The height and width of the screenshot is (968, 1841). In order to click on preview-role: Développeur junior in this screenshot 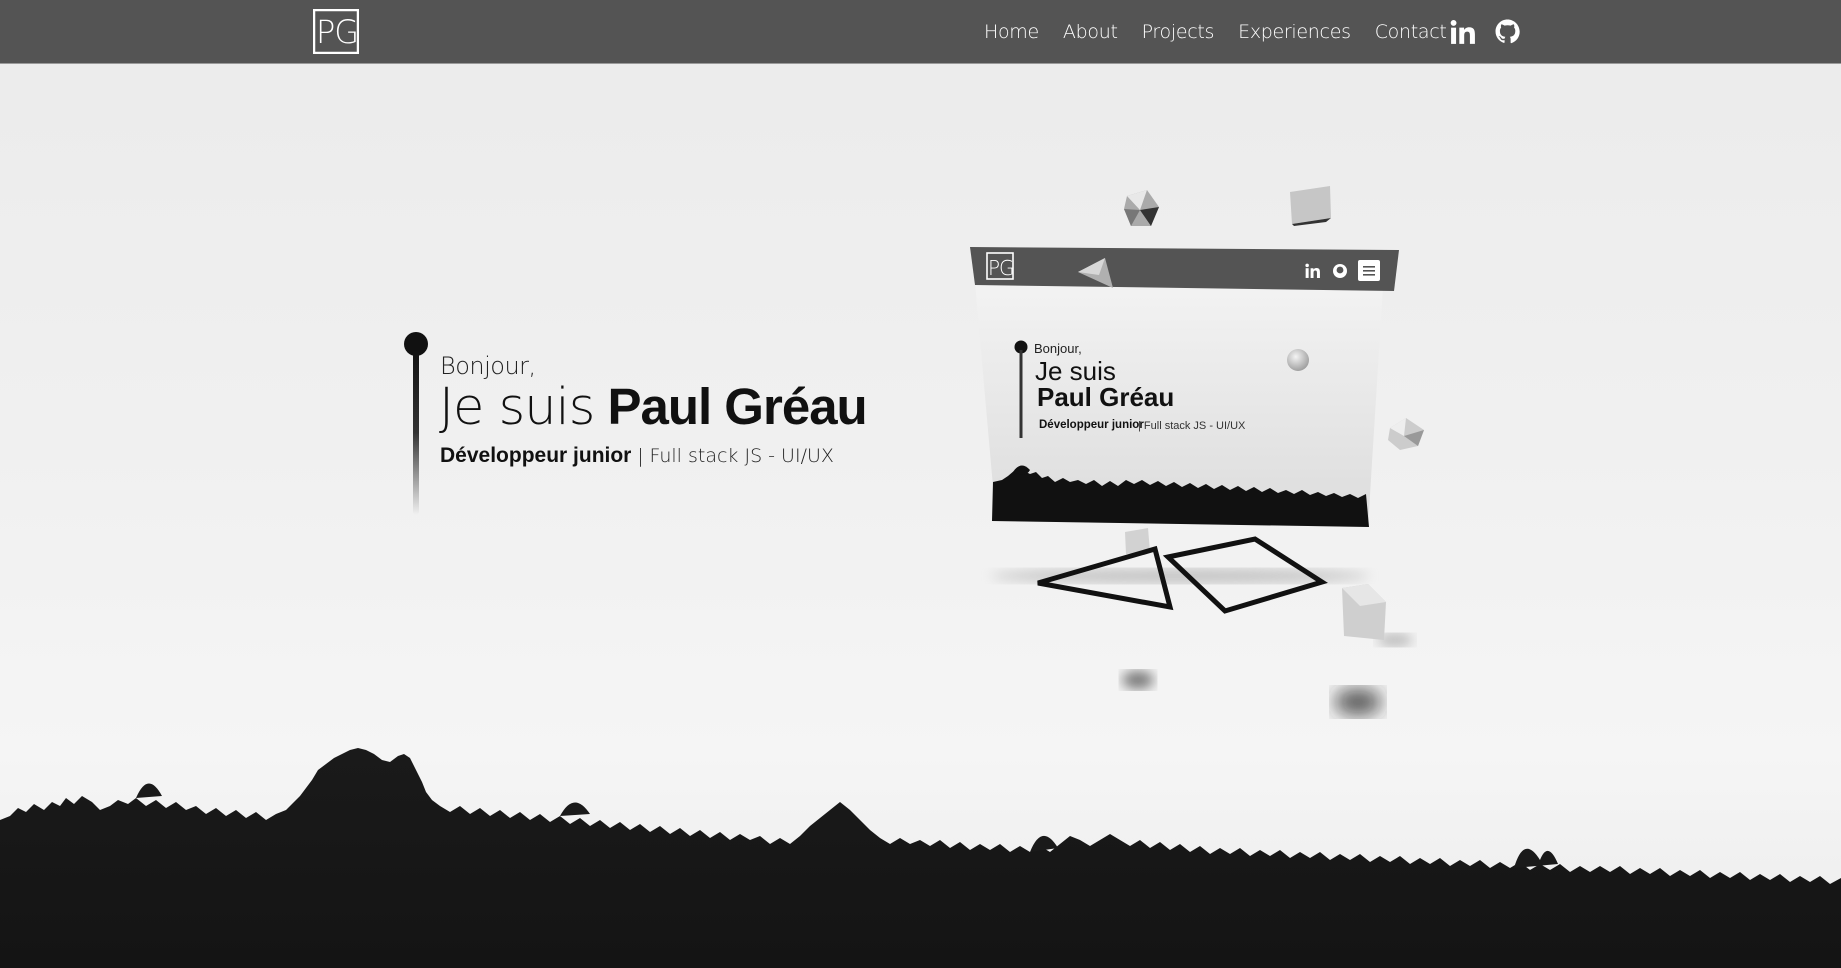, I will do `click(1091, 425)`.